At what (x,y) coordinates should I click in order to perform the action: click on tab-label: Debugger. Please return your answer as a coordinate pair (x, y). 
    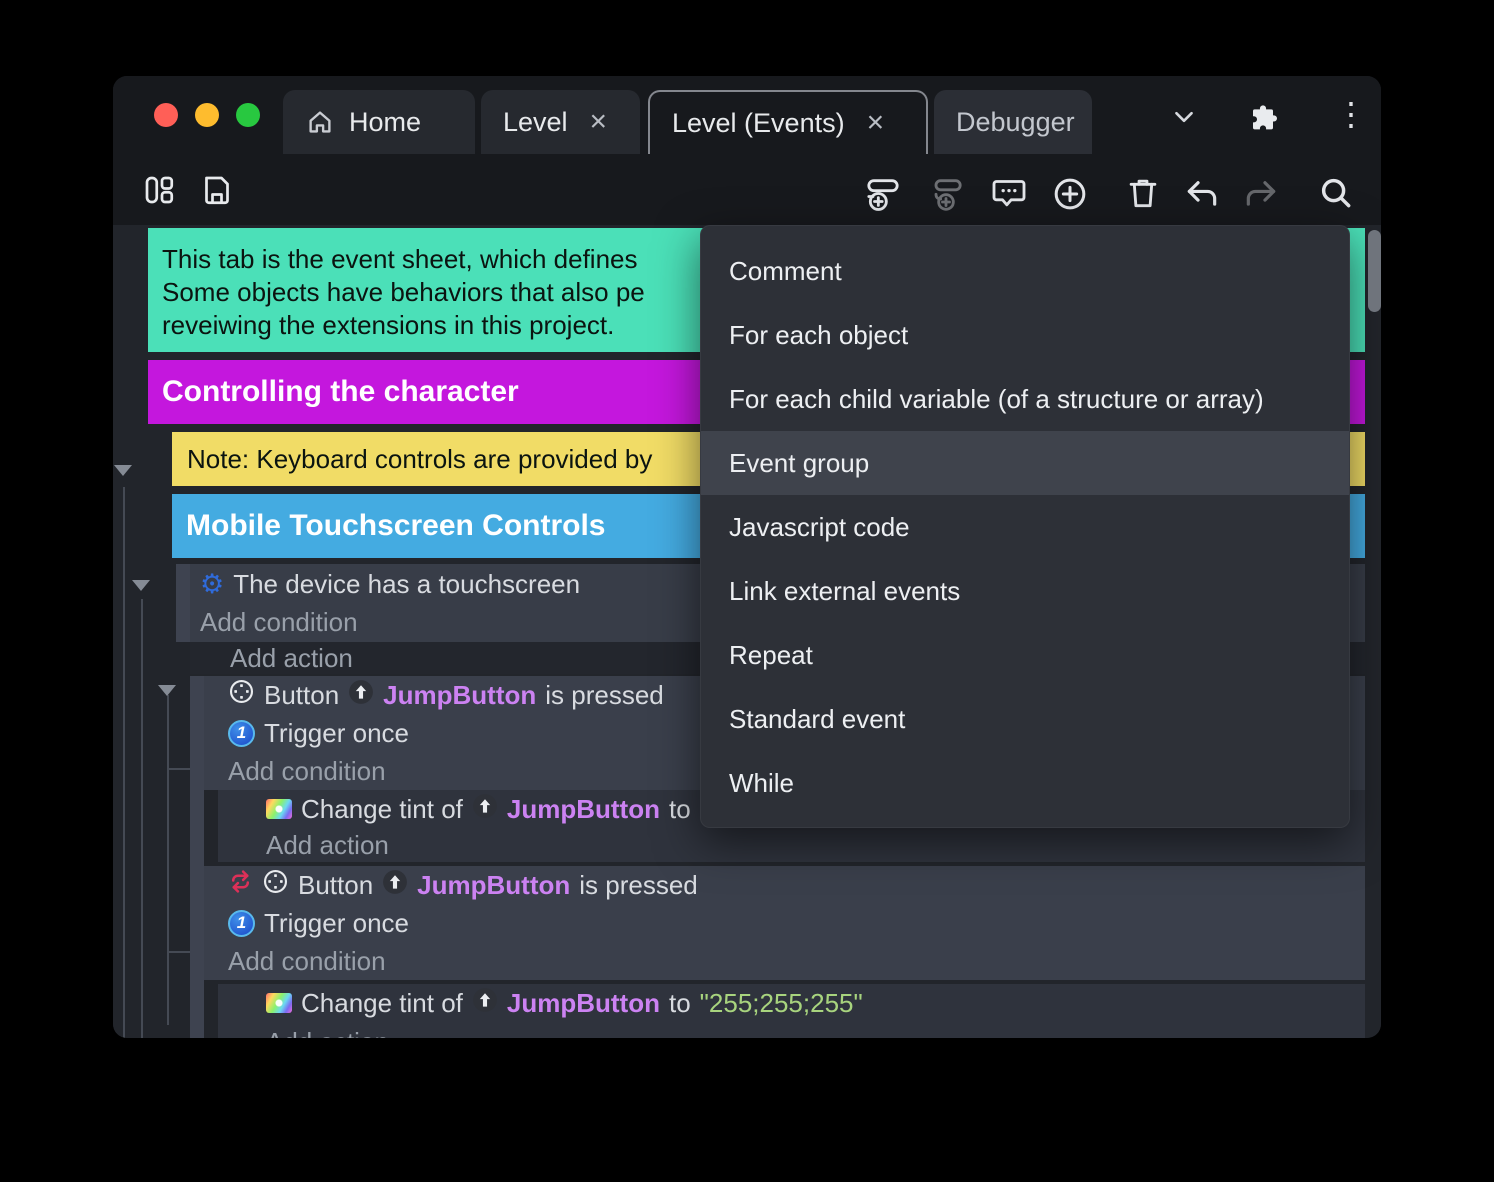
    Looking at the image, I should click on (1015, 121).